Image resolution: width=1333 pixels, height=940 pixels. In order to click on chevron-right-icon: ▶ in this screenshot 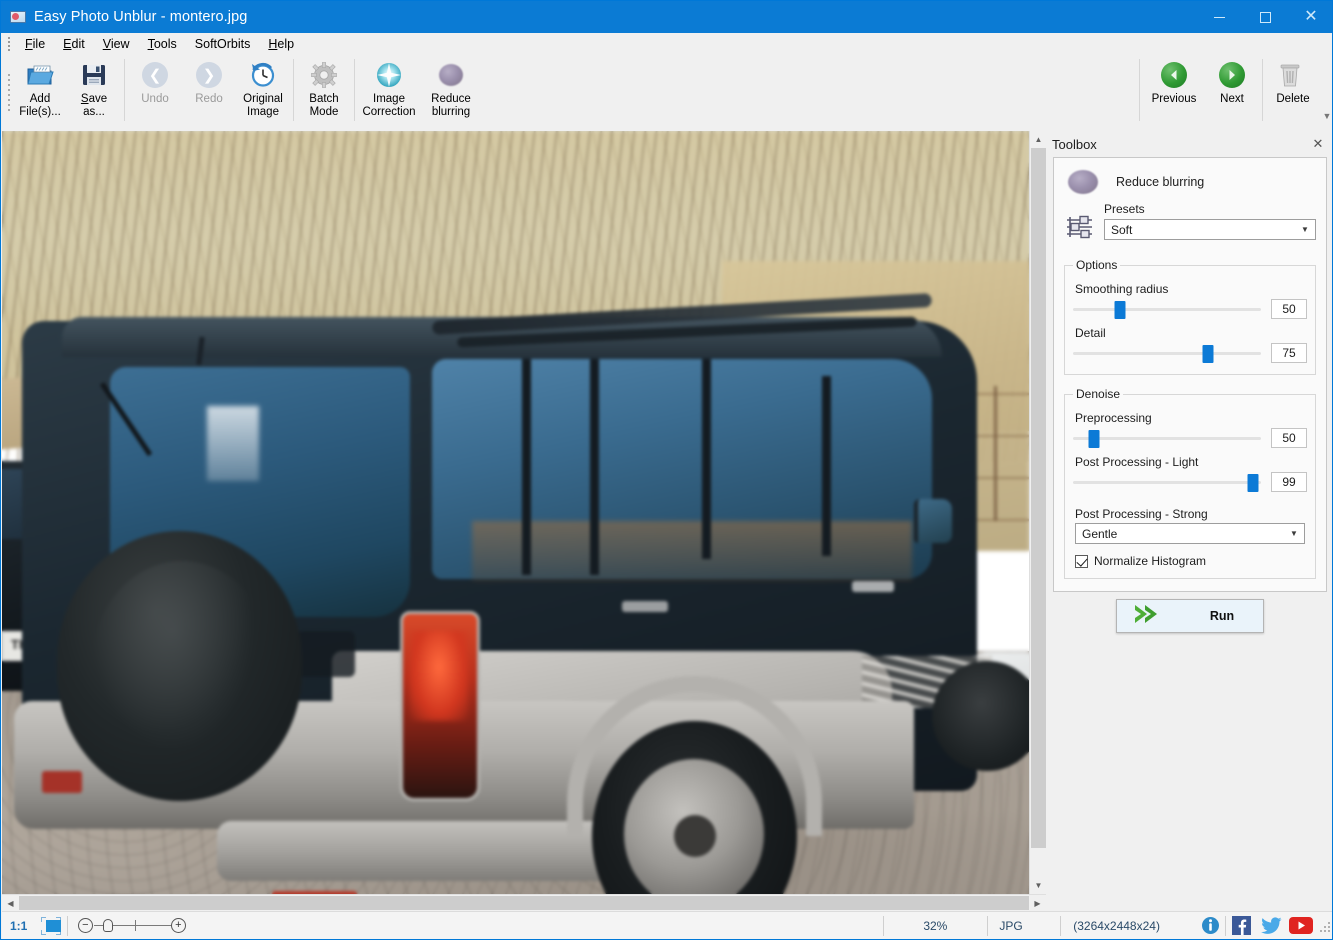, I will do `click(1037, 903)`.